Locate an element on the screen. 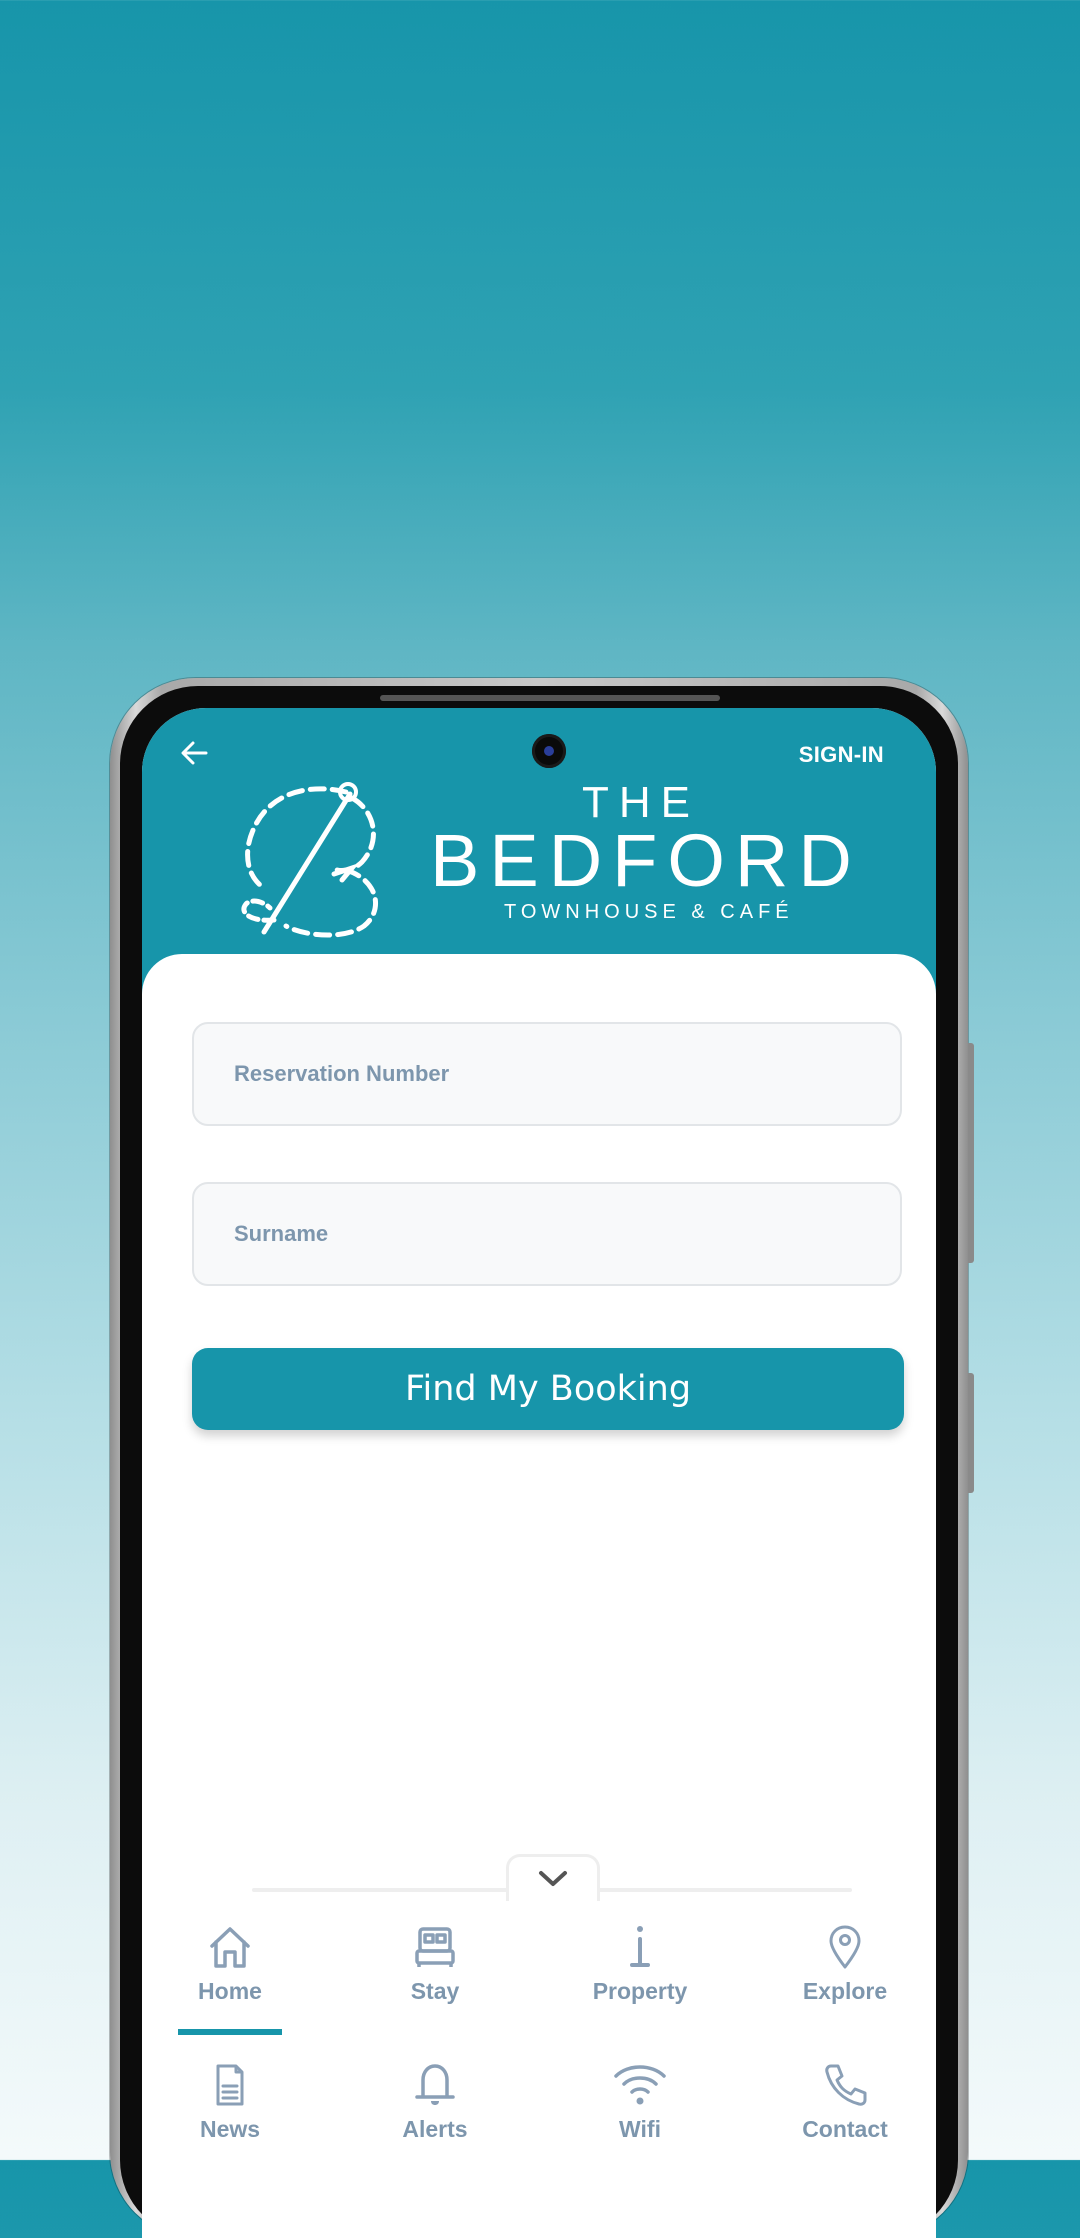 This screenshot has height=2238, width=1080. nav-item-explore: Explore is located at coordinates (845, 1984).